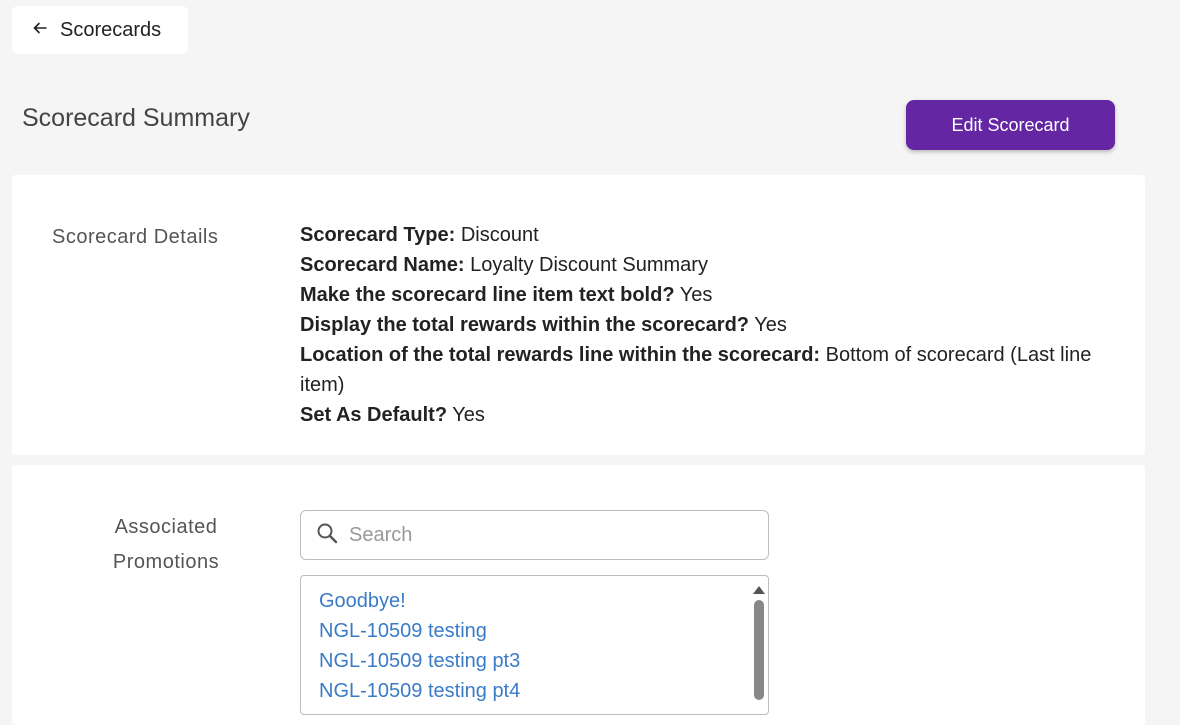 This screenshot has height=725, width=1180. Describe the element at coordinates (487, 295) in the screenshot. I see `detail-key: Make the scorecard line item text bold?` at that location.